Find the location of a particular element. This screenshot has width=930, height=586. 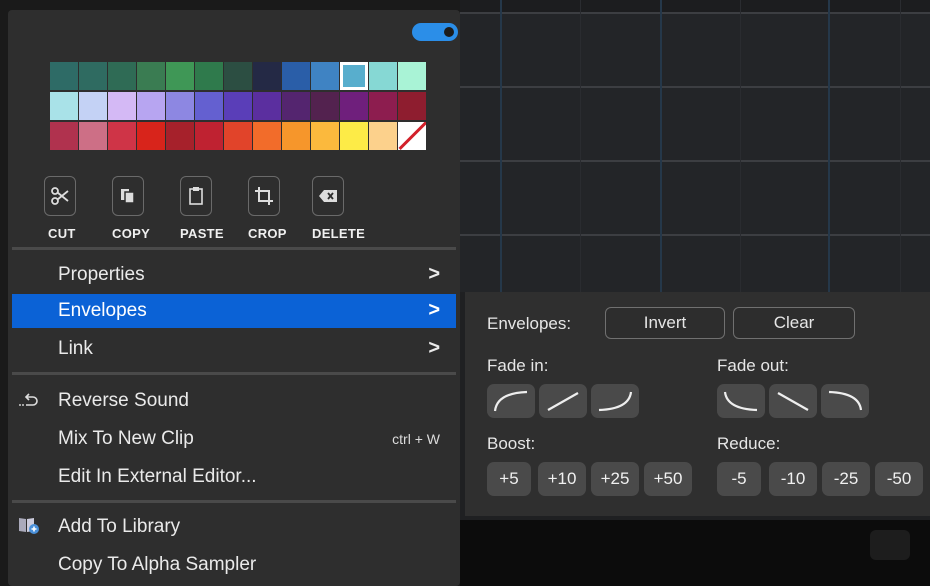

fade-out-concave-icon is located at coordinates (740, 401).